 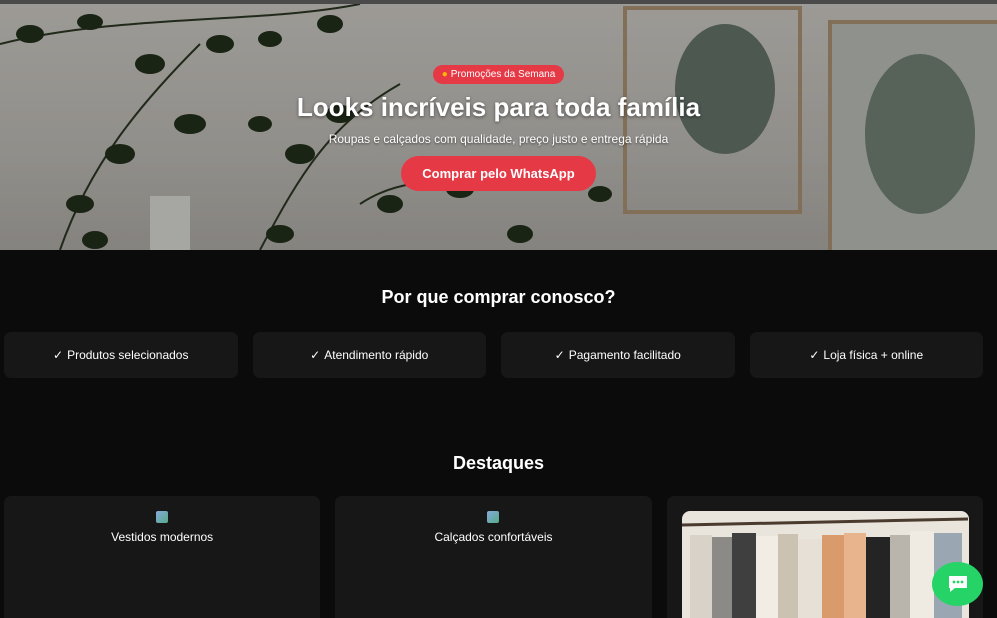 What do you see at coordinates (493, 557) in the screenshot?
I see `highlight-card-shoes: Calçados confortáveis` at bounding box center [493, 557].